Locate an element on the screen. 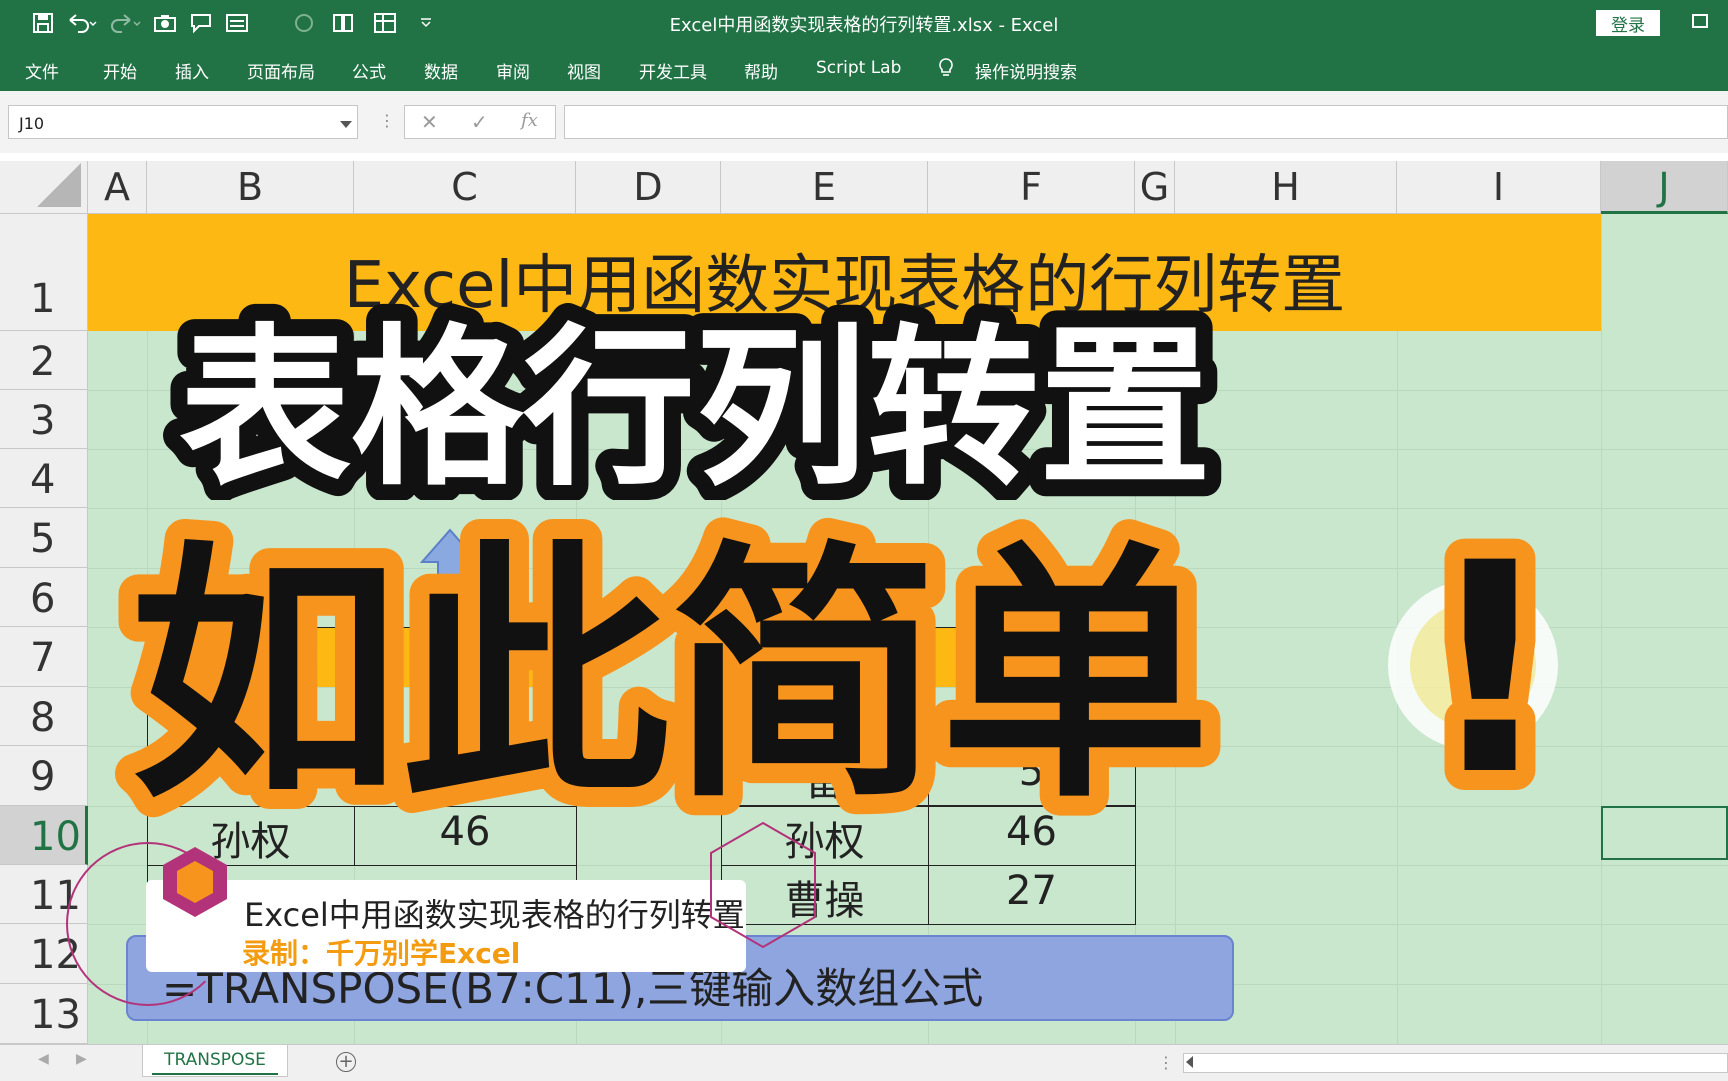 The height and width of the screenshot is (1081, 1728). col-header-d: D is located at coordinates (648, 187).